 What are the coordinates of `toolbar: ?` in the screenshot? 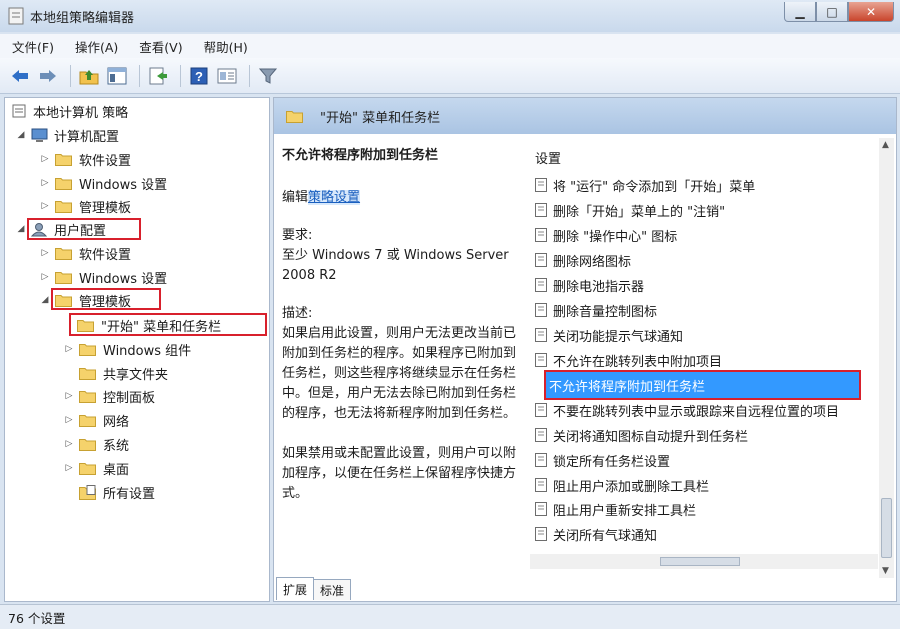 It's located at (450, 76).